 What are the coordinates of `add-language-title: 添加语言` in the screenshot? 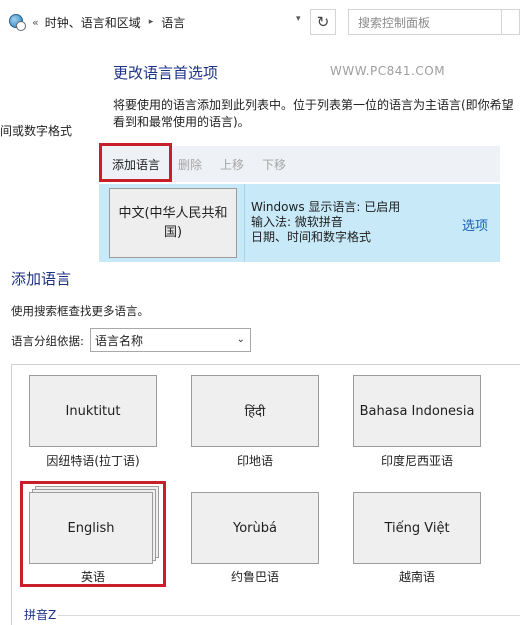 It's located at (41, 279).